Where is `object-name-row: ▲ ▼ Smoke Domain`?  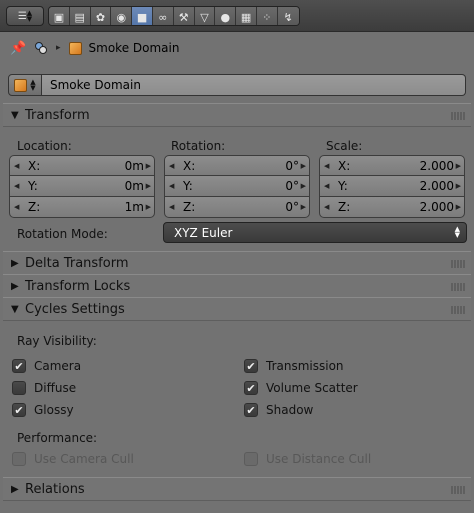 object-name-row: ▲ ▼ Smoke Domain is located at coordinates (237, 85).